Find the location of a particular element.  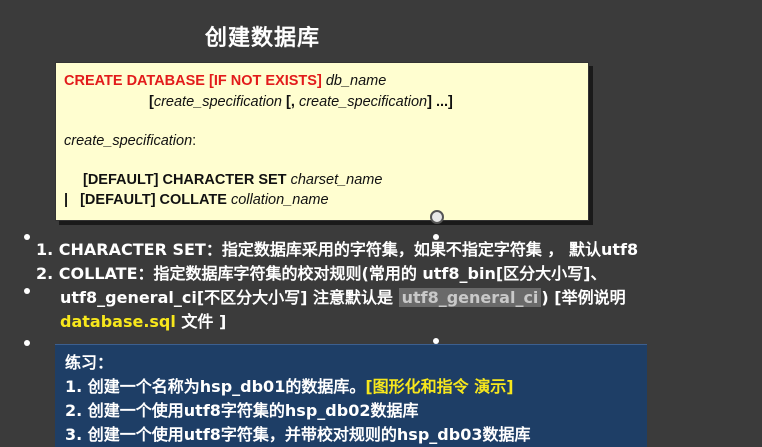

bracket-close: ] ...] is located at coordinates (440, 102).